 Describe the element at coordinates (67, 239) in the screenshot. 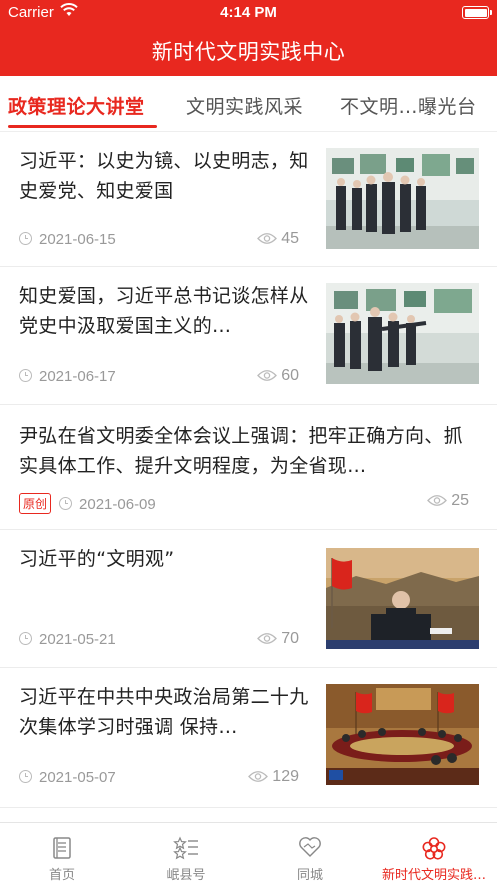

I see `news-date: 2021-06-15` at that location.